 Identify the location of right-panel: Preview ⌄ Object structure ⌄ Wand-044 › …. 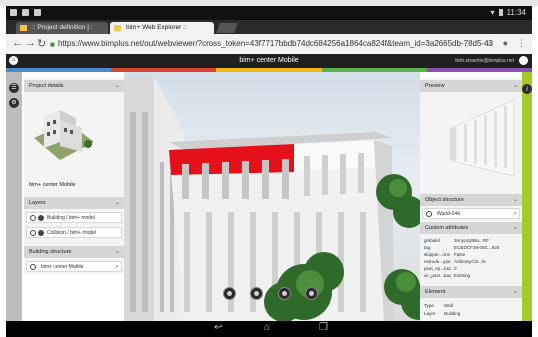
(471, 199).